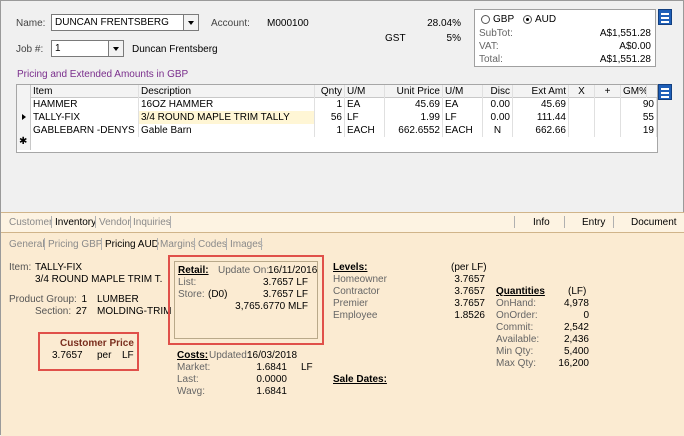  I want to click on quantities-unit: (LF), so click(577, 291).